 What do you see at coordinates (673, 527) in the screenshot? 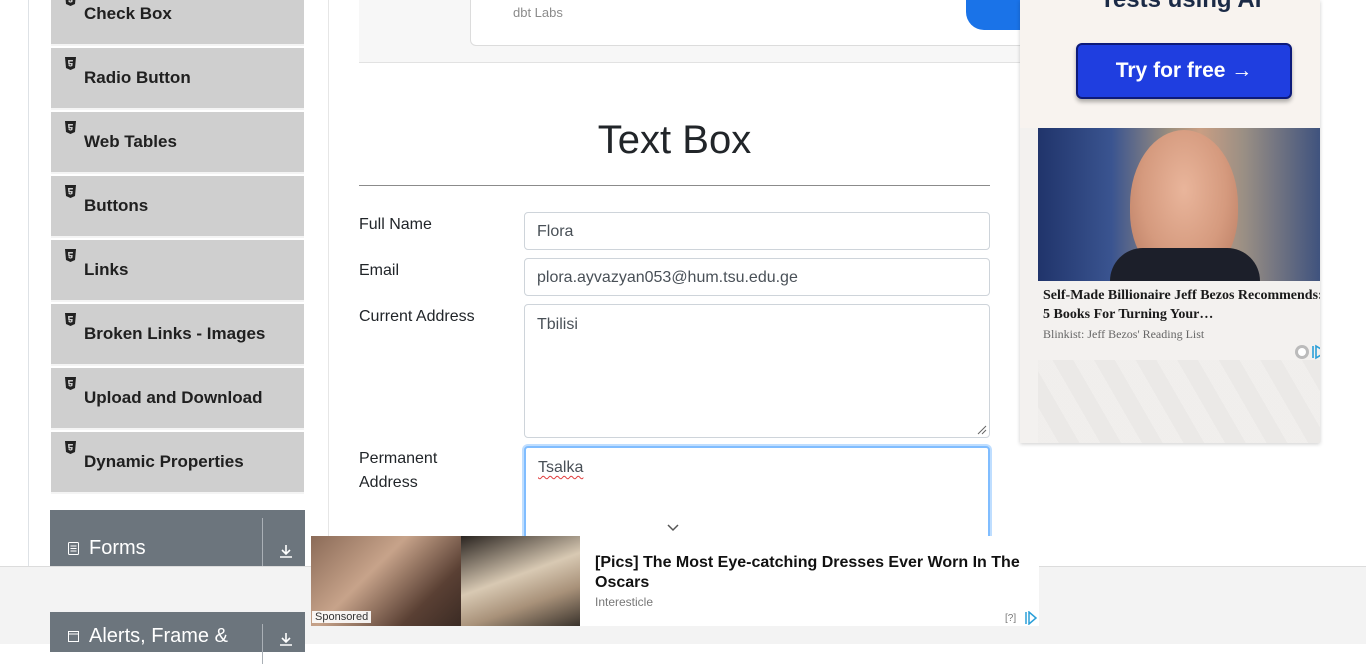
I see `chevron-down-icon` at bounding box center [673, 527].